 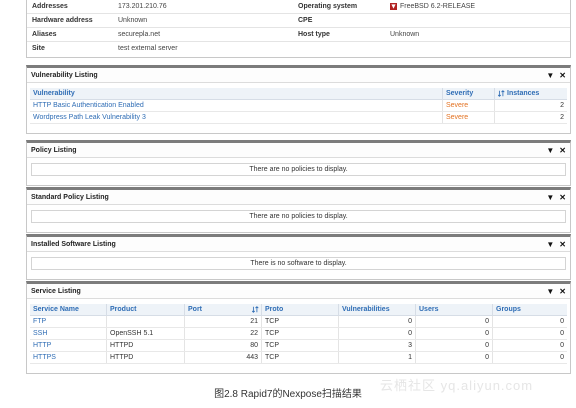 I want to click on panel-title: Policy Listing, so click(x=54, y=150).